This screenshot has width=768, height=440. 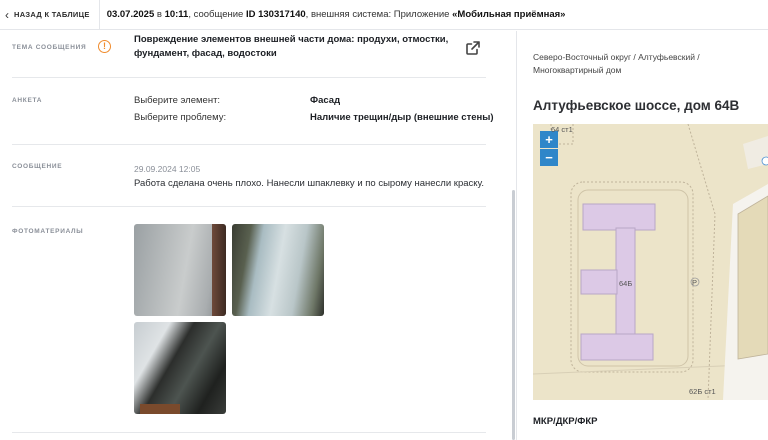 I want to click on form-value-problem: Наличие трещин/дыр (внешние стены), so click(x=402, y=117).